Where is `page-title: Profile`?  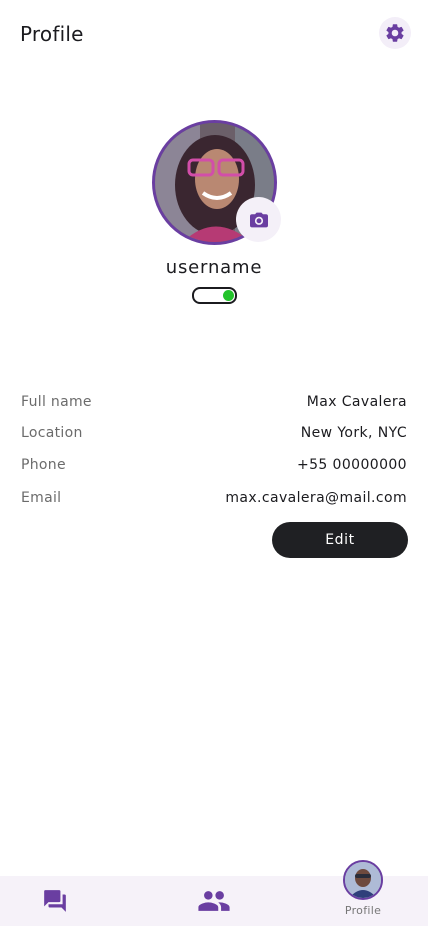
page-title: Profile is located at coordinates (52, 34).